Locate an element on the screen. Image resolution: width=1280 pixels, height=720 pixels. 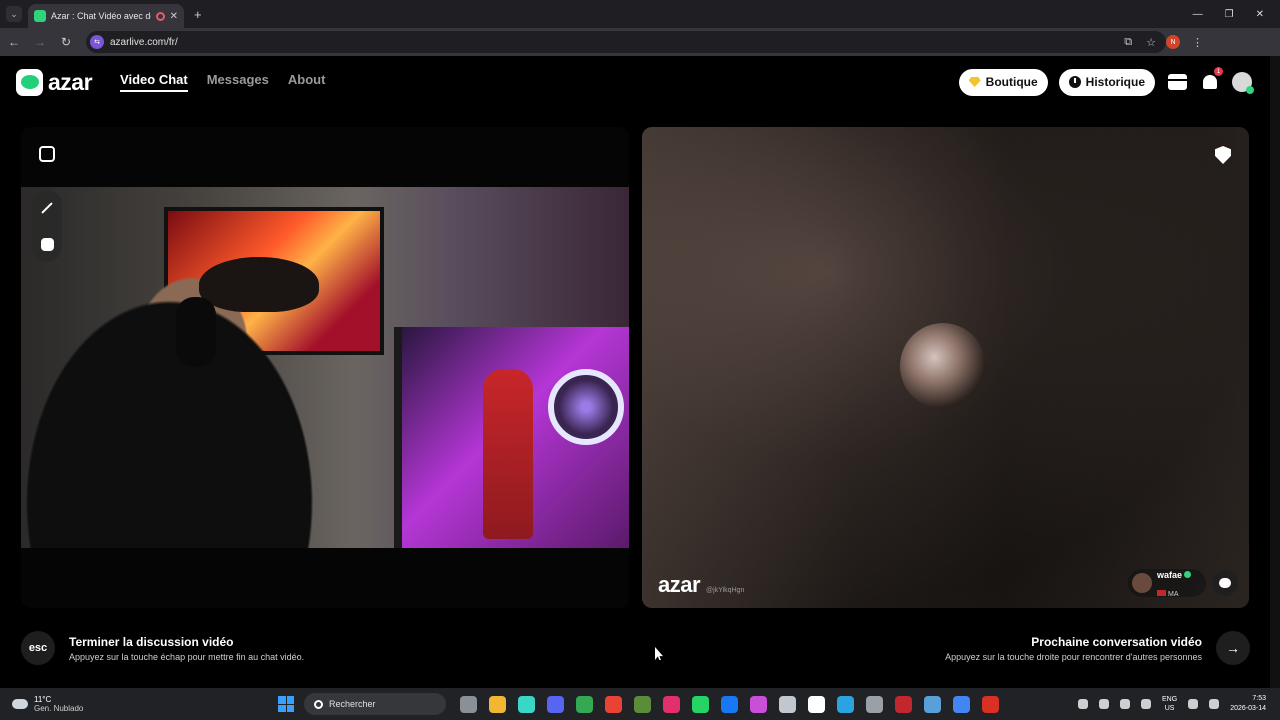
watermark-logo: azar is located at coordinates (679, 584).